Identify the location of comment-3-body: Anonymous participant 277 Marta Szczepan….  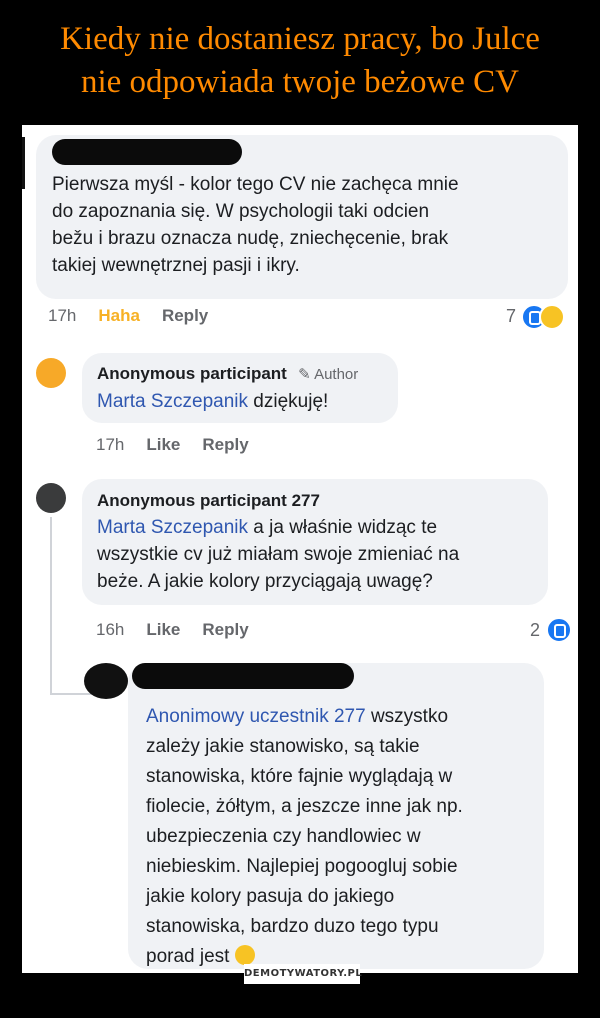
(322, 541).